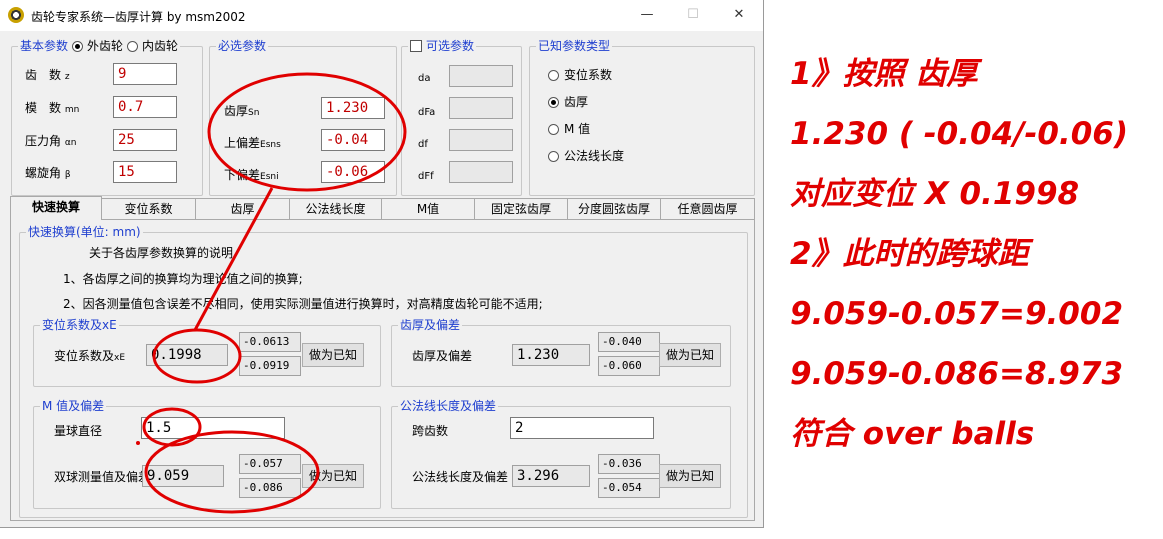 This screenshot has width=1163, height=539. Describe the element at coordinates (47, 75) in the screenshot. I see `teeth-label: 齿 数 z` at that location.